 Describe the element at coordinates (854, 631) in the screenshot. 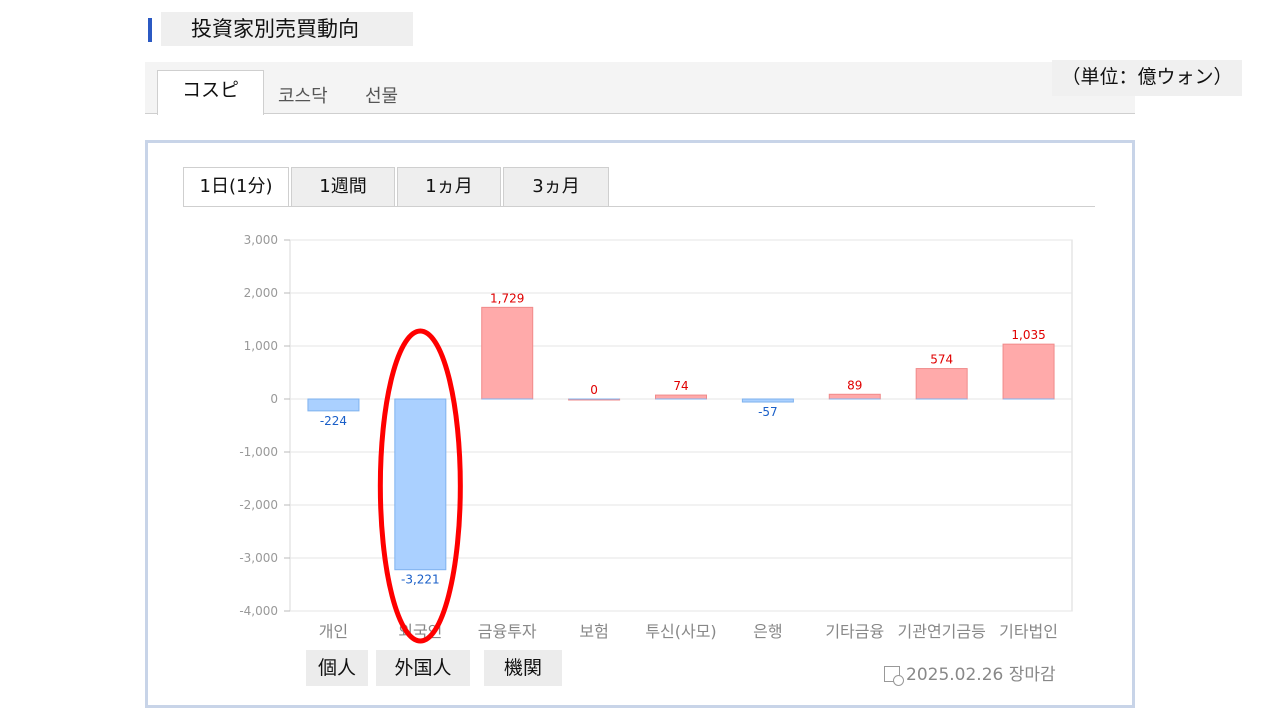

I see `x-tick-label: 기타금융` at that location.